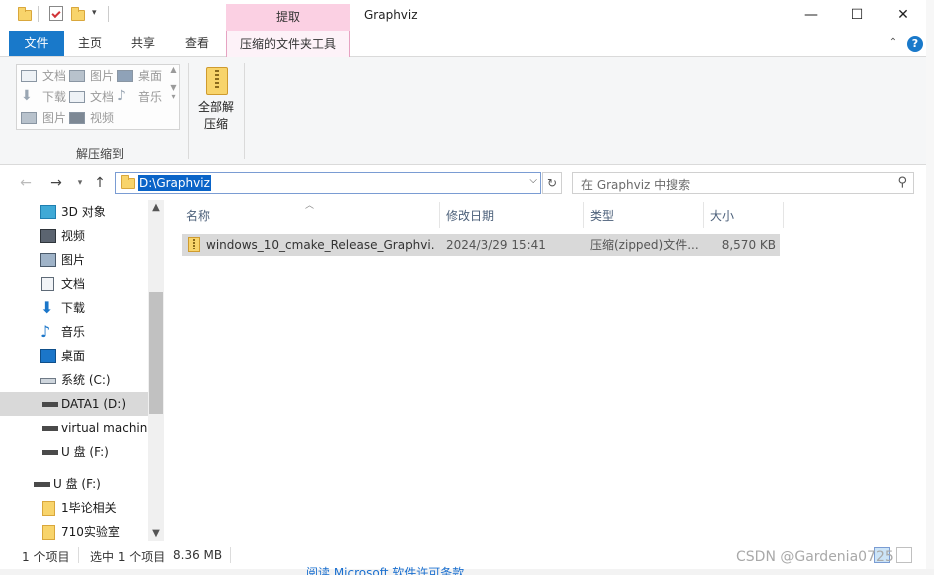 This screenshot has width=934, height=575. I want to click on ribbon-divider, so click(244, 111).